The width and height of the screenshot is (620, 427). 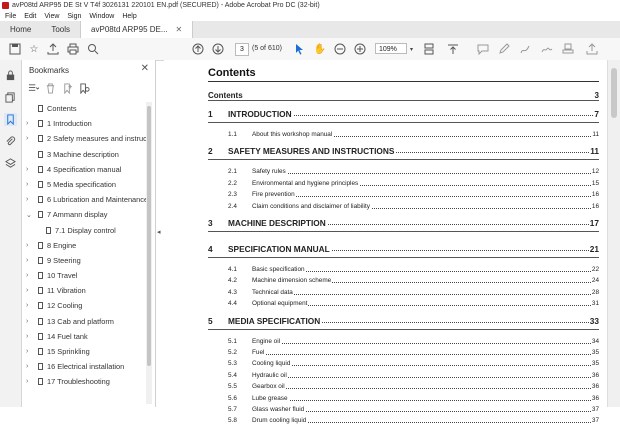 I want to click on highlight-pen-icon, so click(x=504, y=49).